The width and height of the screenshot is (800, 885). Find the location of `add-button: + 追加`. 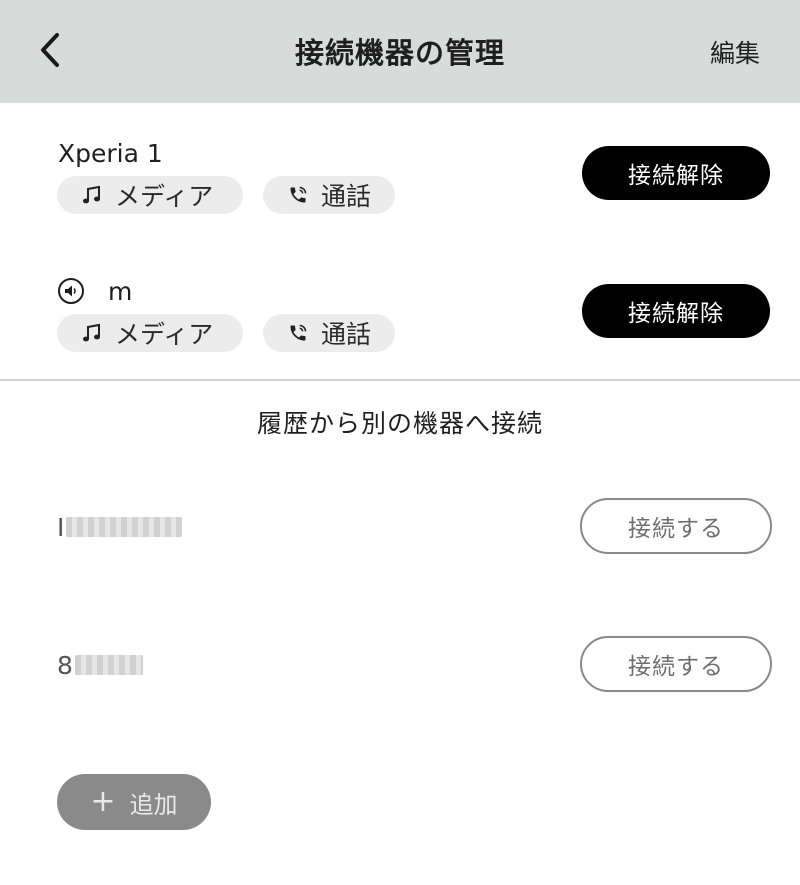

add-button: + 追加 is located at coordinates (134, 802).